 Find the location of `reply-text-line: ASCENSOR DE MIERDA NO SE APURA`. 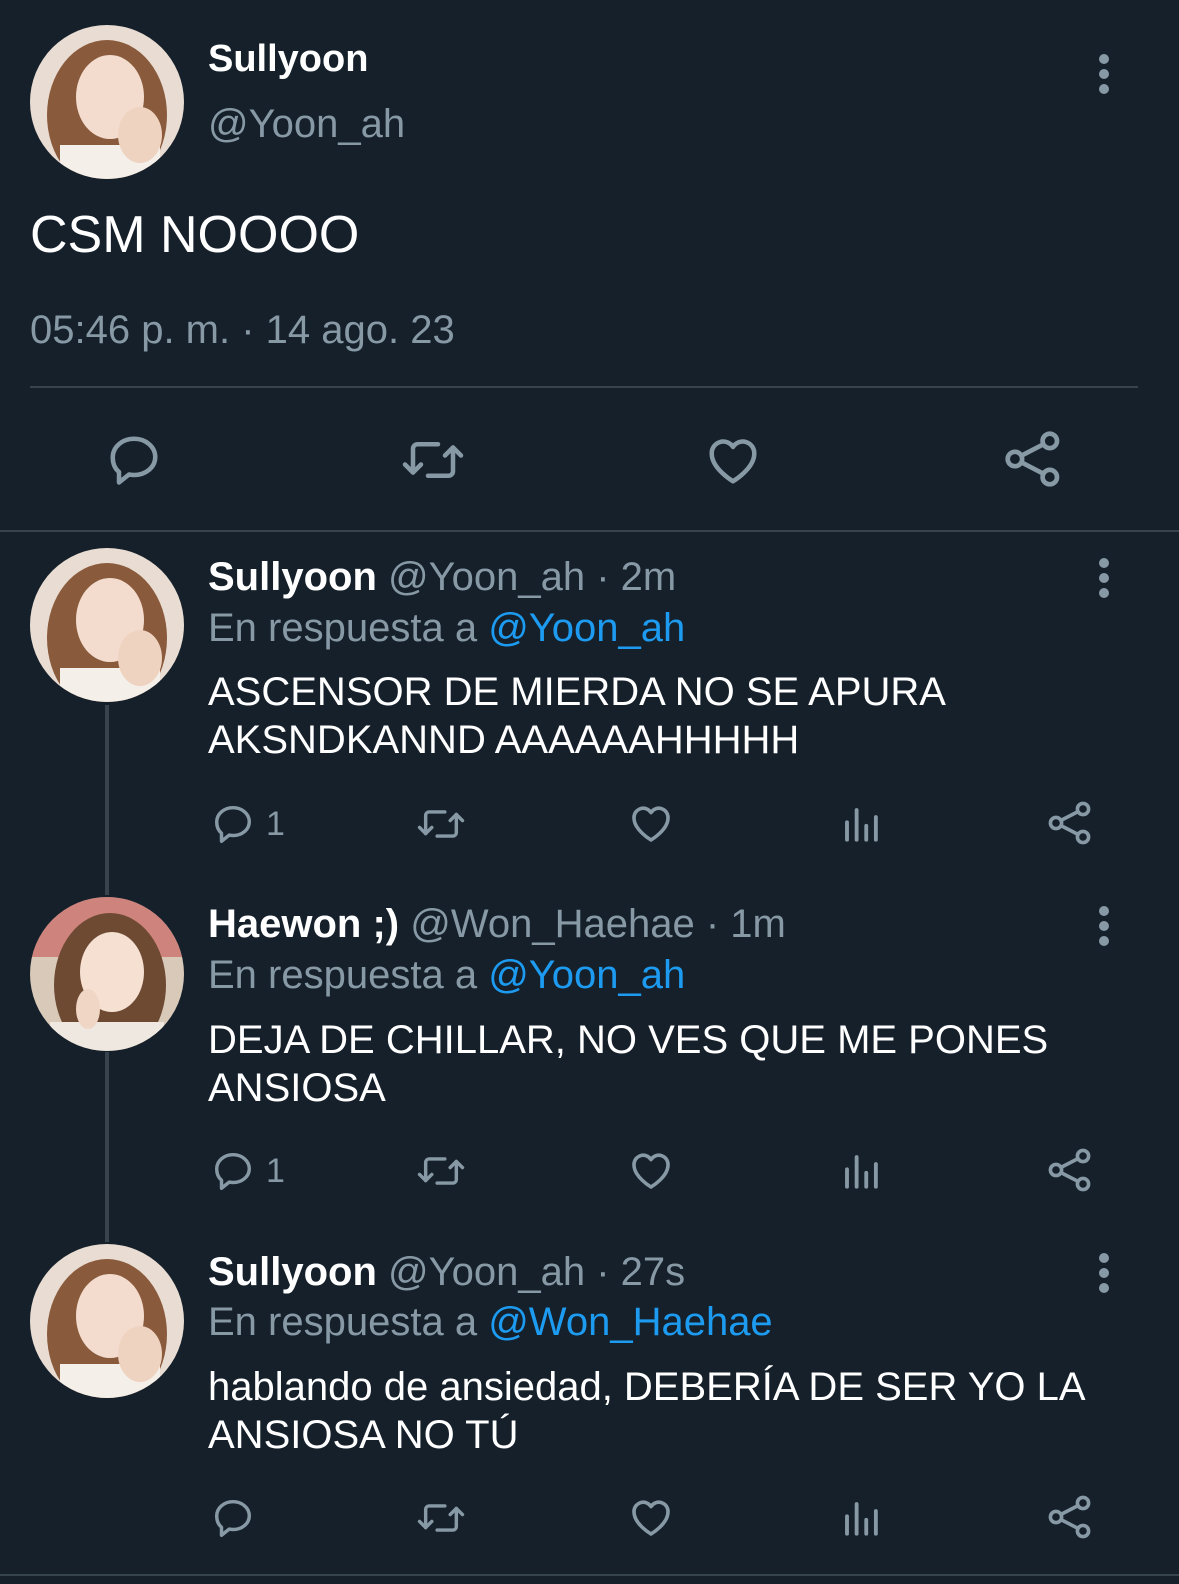

reply-text-line: ASCENSOR DE MIERDA NO SE APURA is located at coordinates (577, 692).